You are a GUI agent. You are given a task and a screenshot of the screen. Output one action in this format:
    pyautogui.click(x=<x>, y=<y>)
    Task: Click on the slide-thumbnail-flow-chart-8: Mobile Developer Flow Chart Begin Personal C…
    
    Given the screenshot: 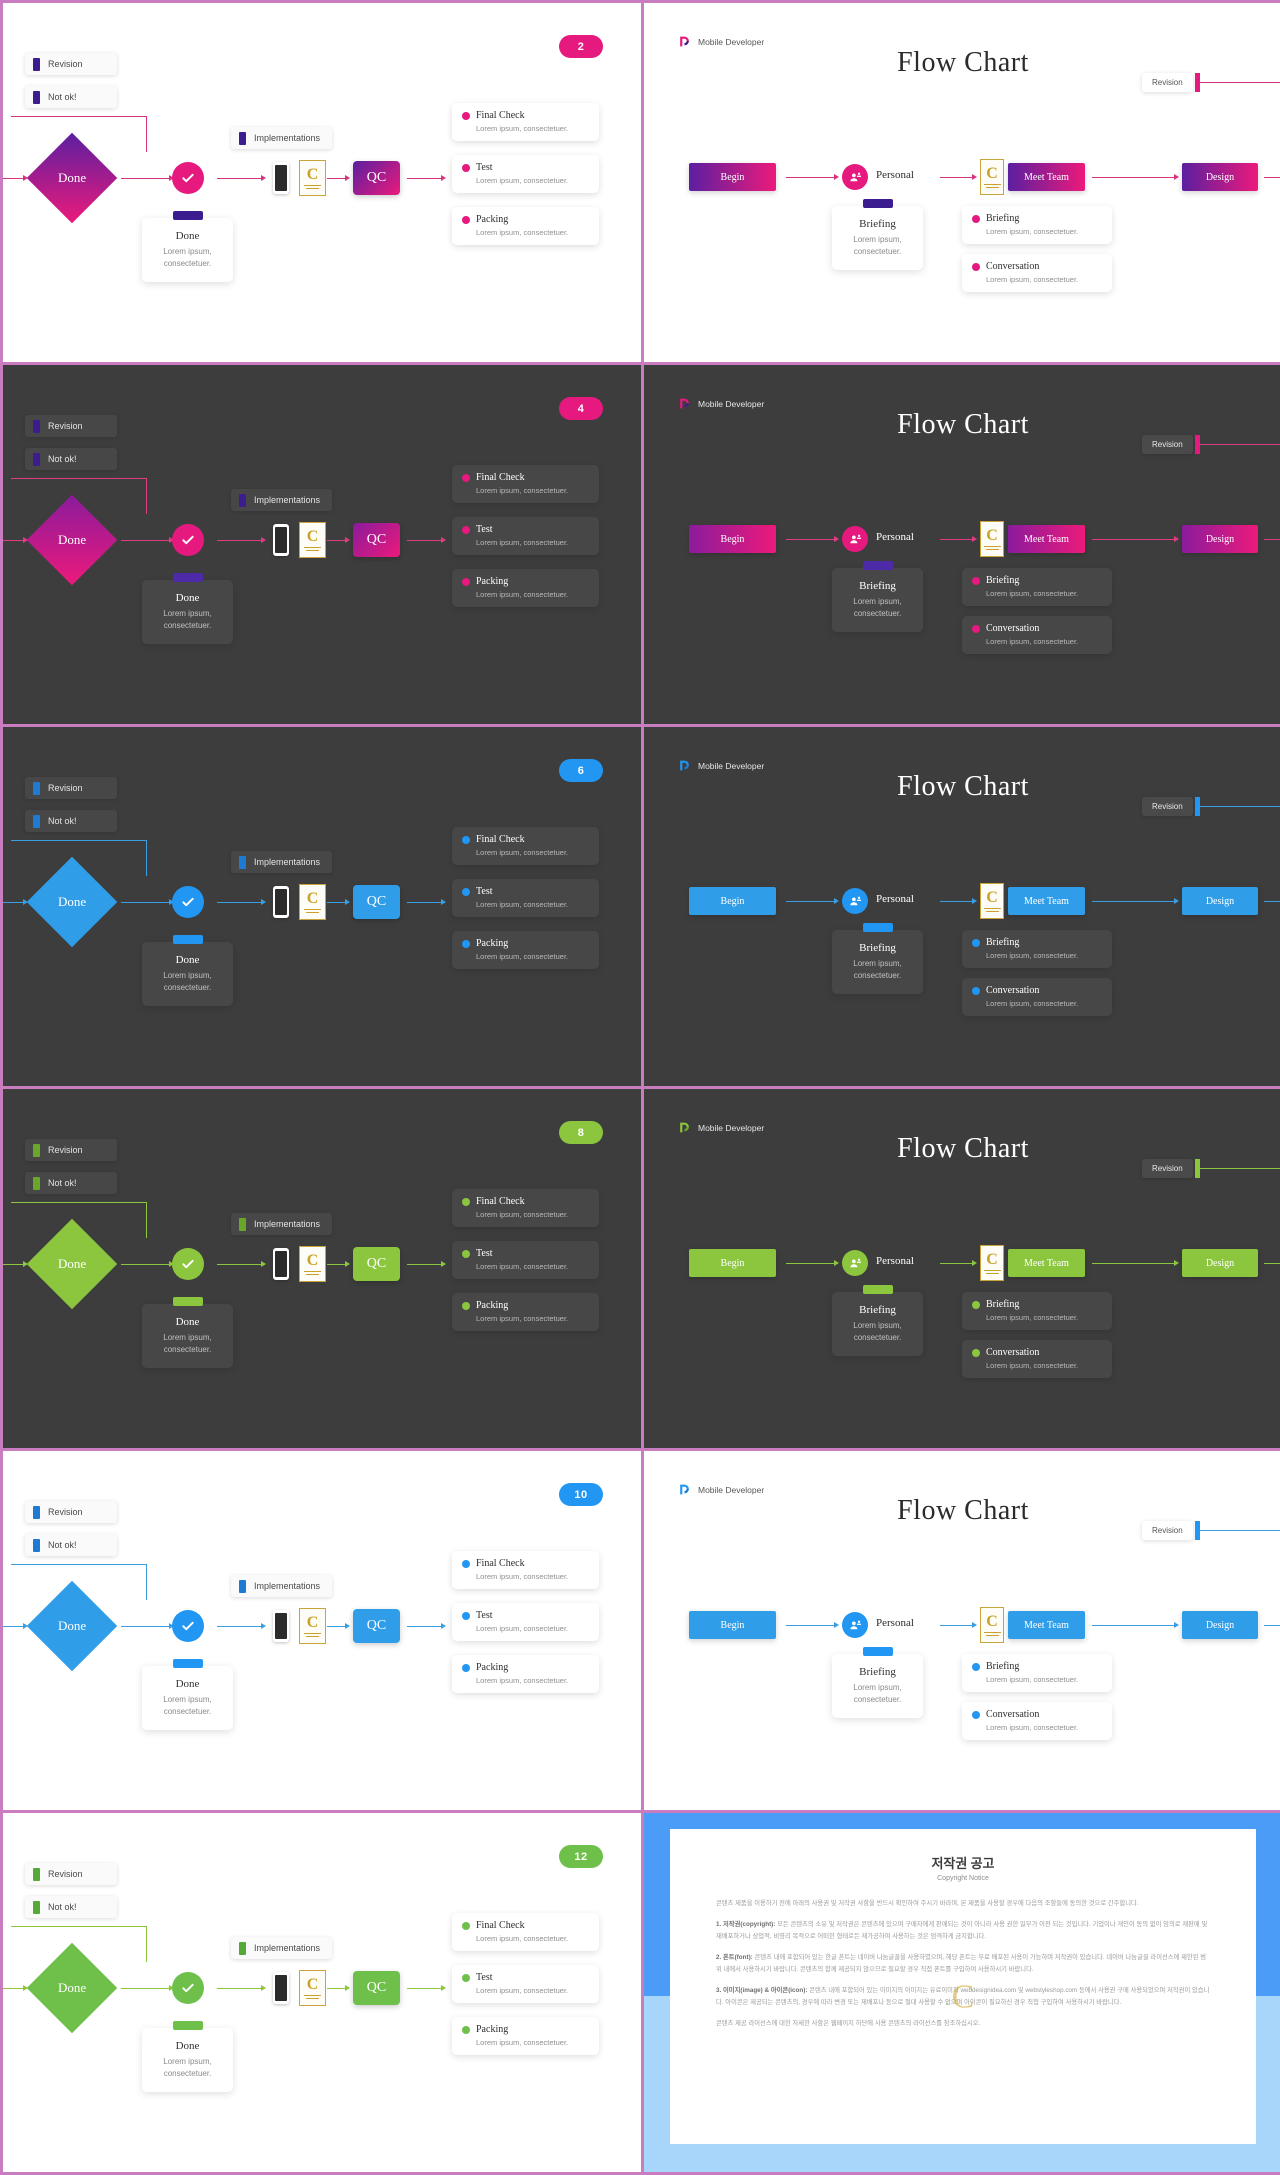 What is the action you would take?
    pyautogui.click(x=962, y=1268)
    